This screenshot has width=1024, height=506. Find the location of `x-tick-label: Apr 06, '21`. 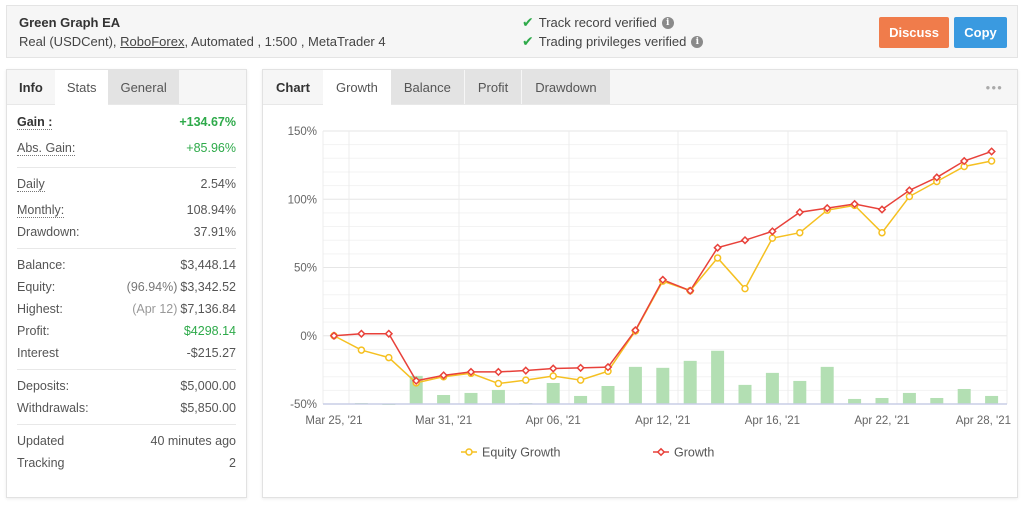

x-tick-label: Apr 06, '21 is located at coordinates (553, 421).